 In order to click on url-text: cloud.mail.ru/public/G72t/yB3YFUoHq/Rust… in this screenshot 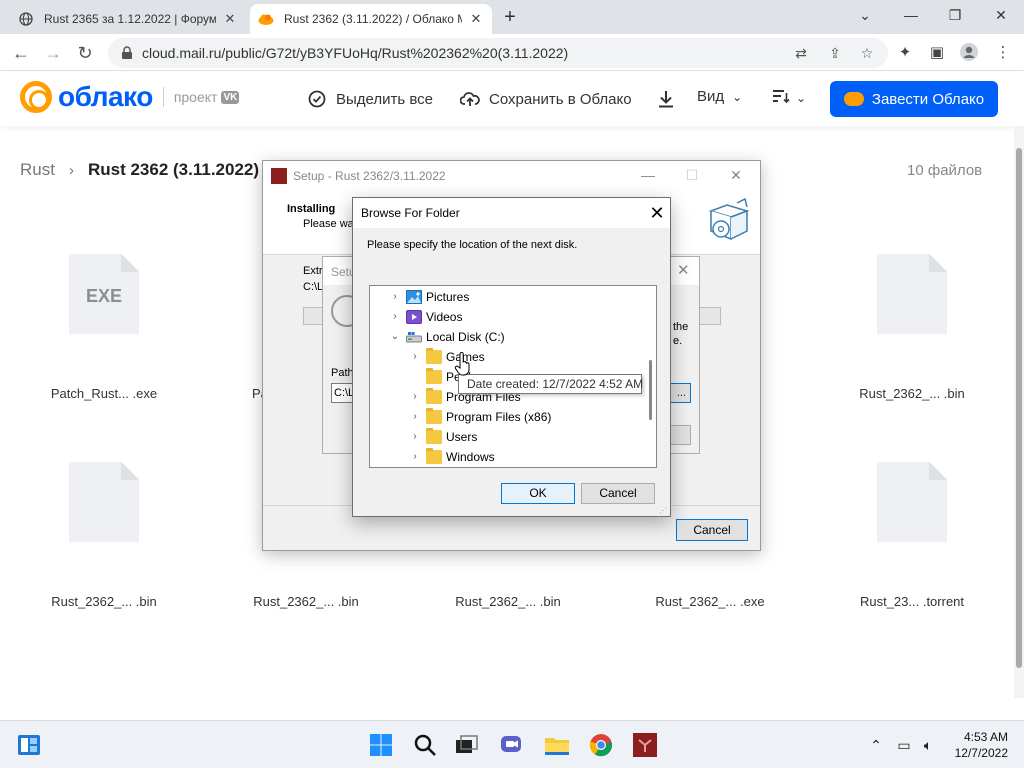, I will do `click(355, 53)`.